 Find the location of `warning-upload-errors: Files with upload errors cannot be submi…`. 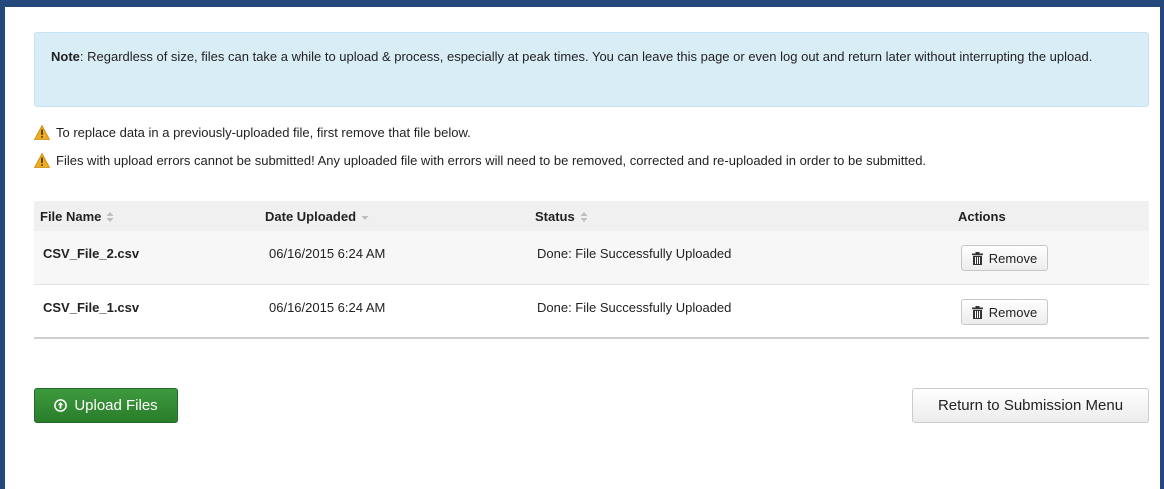

warning-upload-errors: Files with upload errors cannot be submi… is located at coordinates (480, 160).